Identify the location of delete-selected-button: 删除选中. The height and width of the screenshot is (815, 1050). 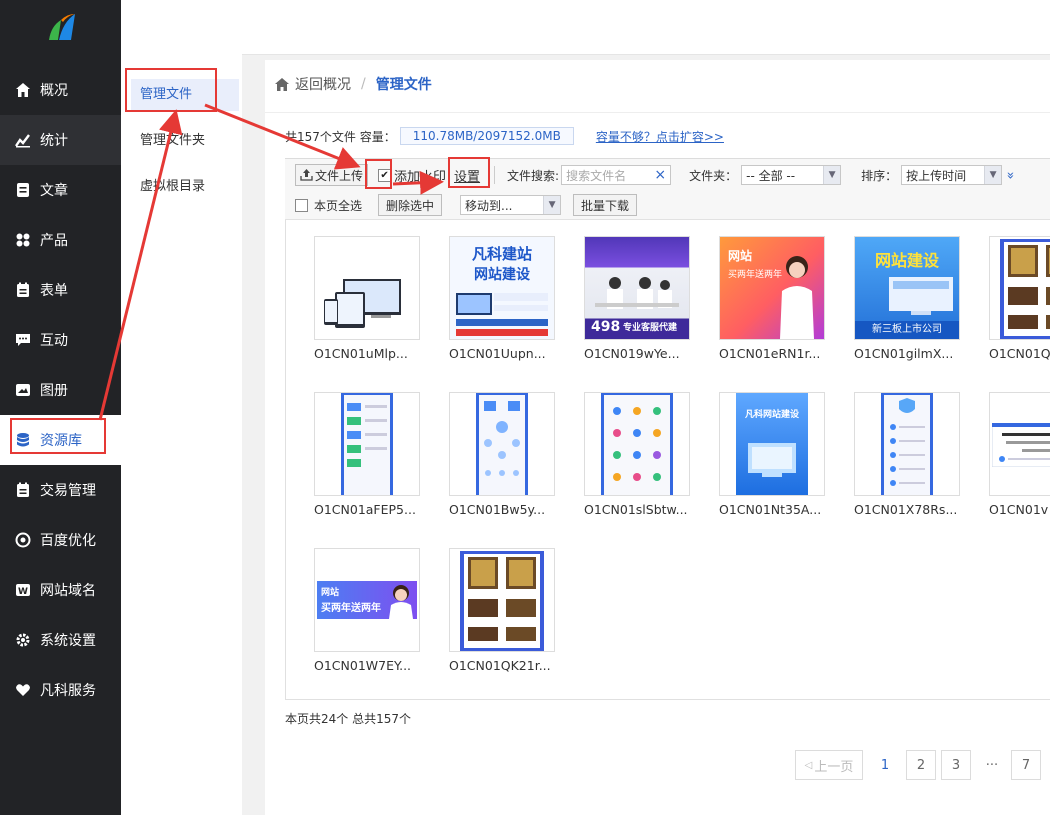
(410, 205).